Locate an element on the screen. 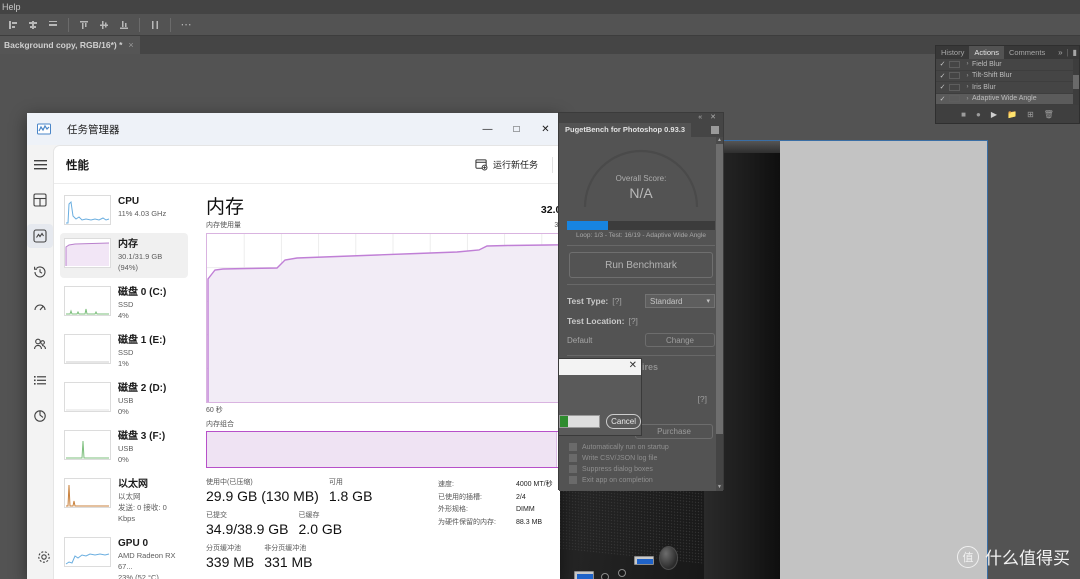 This screenshot has height=579, width=1080. test-type-select: Standard ▾ is located at coordinates (680, 301).